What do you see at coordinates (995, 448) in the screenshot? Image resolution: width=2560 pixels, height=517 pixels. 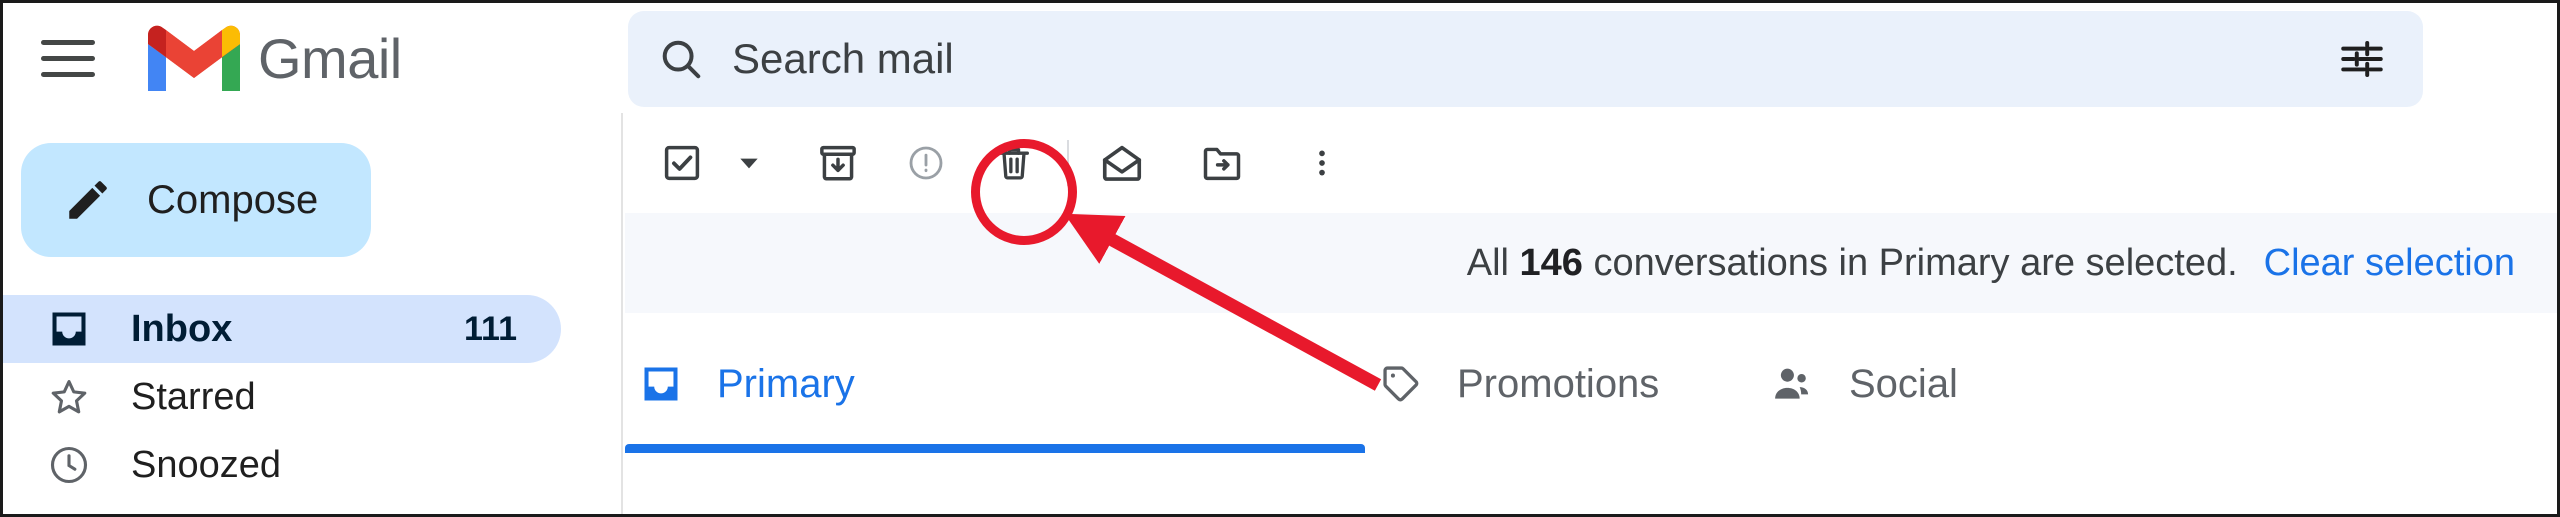 I see `tab-active-underline` at bounding box center [995, 448].